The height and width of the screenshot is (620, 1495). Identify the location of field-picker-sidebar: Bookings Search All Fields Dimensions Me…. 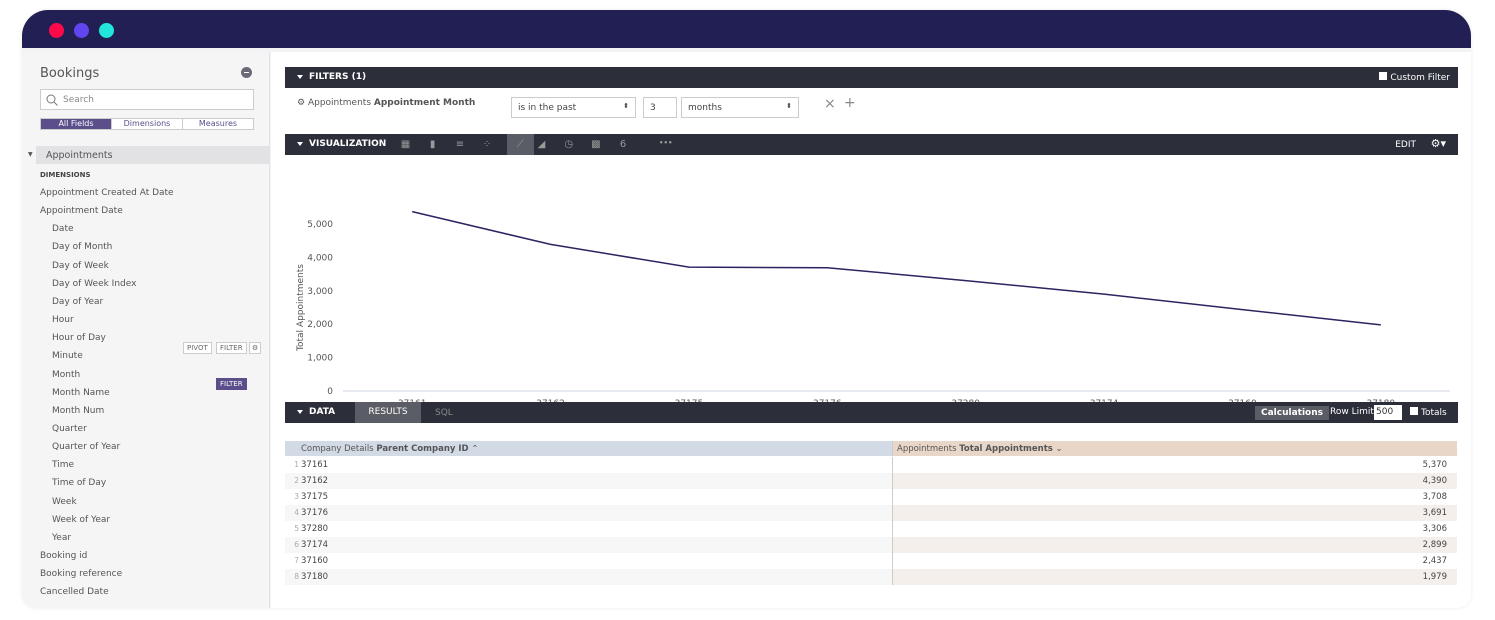
(146, 330).